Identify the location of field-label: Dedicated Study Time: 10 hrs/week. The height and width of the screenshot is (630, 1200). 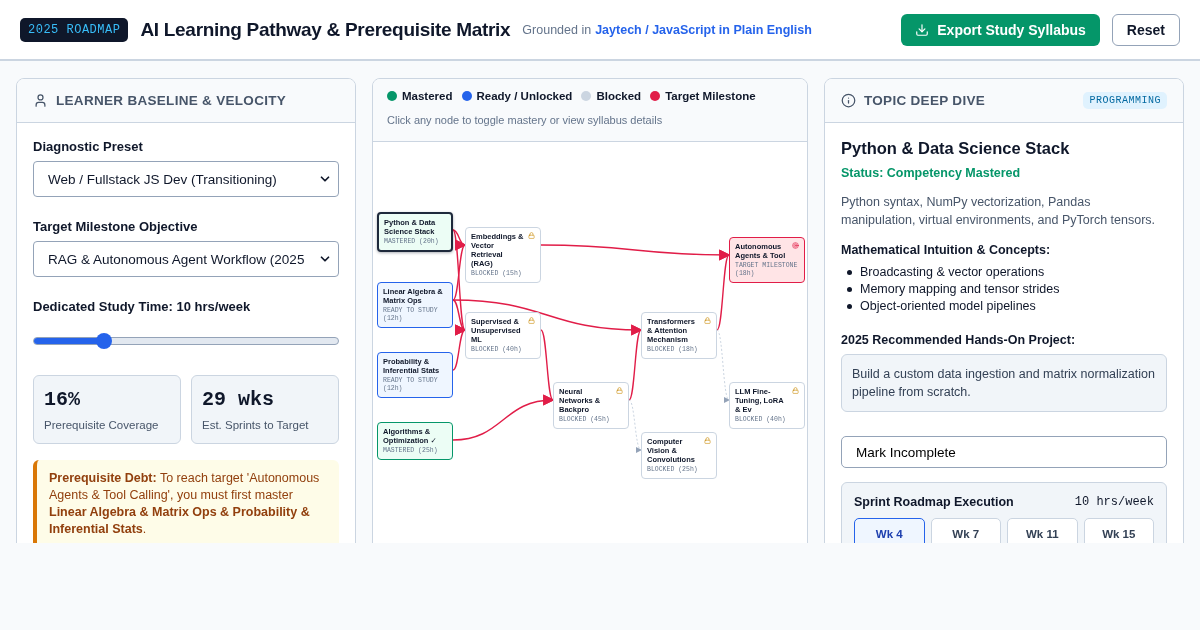
(142, 306).